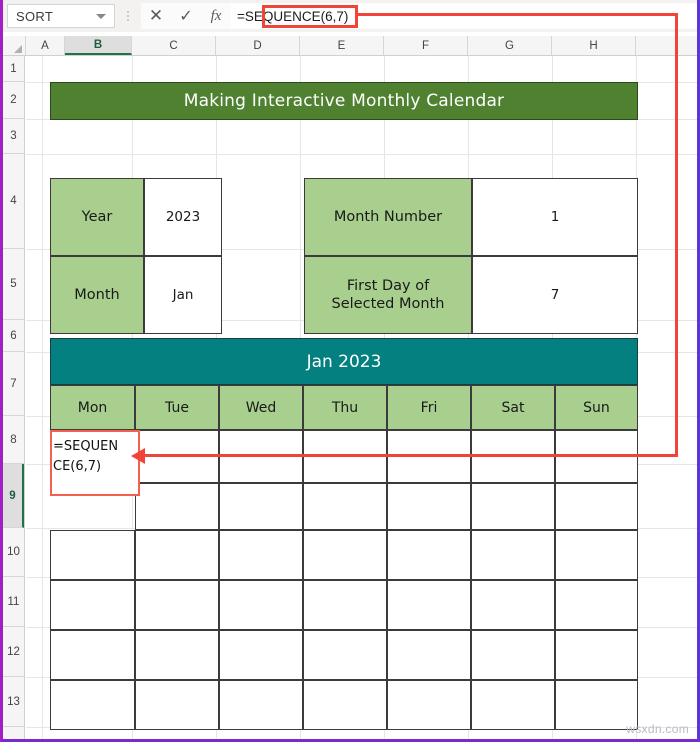 The image size is (700, 742). I want to click on formula-bar: SORT ✕ ✓ fx =SEQUENCE(6,7), so click(350, 16).